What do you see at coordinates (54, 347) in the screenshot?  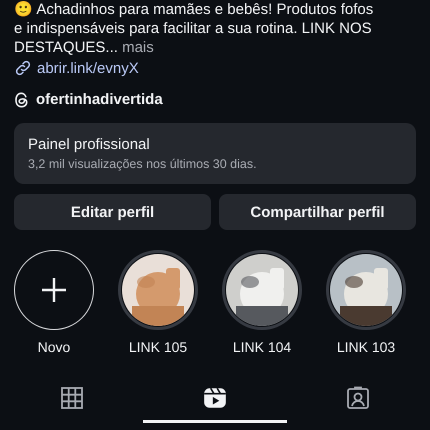 I see `highlight-label: Novo` at bounding box center [54, 347].